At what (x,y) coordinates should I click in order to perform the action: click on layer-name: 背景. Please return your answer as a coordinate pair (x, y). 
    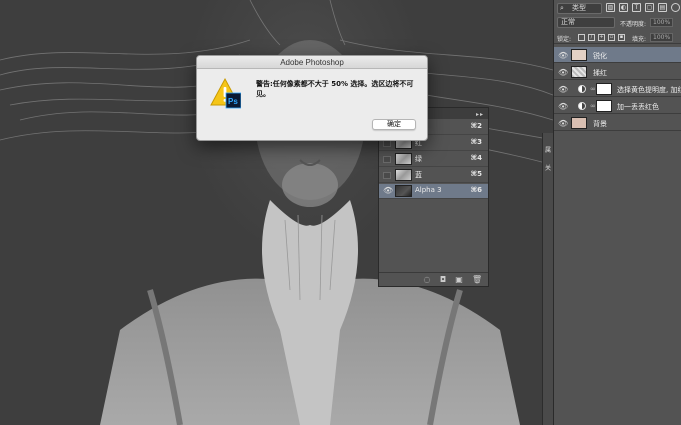
    Looking at the image, I should click on (600, 124).